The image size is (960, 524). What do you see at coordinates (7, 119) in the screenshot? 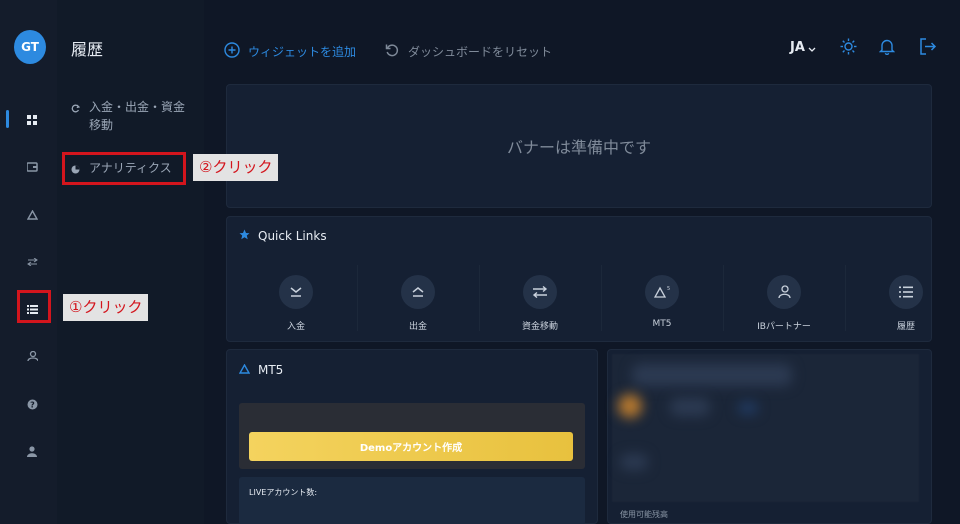
I see `active-indicator` at bounding box center [7, 119].